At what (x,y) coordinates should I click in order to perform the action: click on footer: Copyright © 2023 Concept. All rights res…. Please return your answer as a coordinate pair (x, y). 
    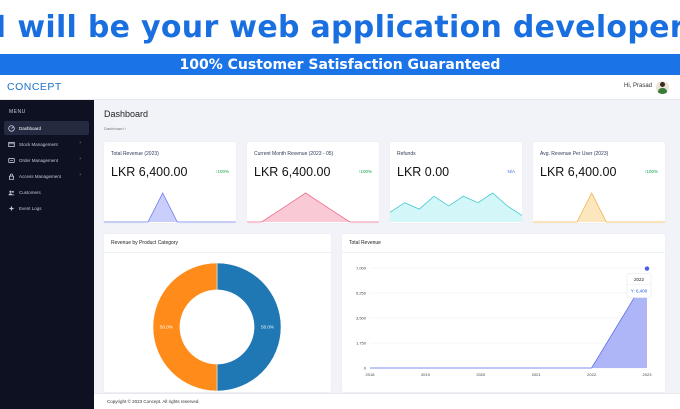
    Looking at the image, I should click on (387, 401).